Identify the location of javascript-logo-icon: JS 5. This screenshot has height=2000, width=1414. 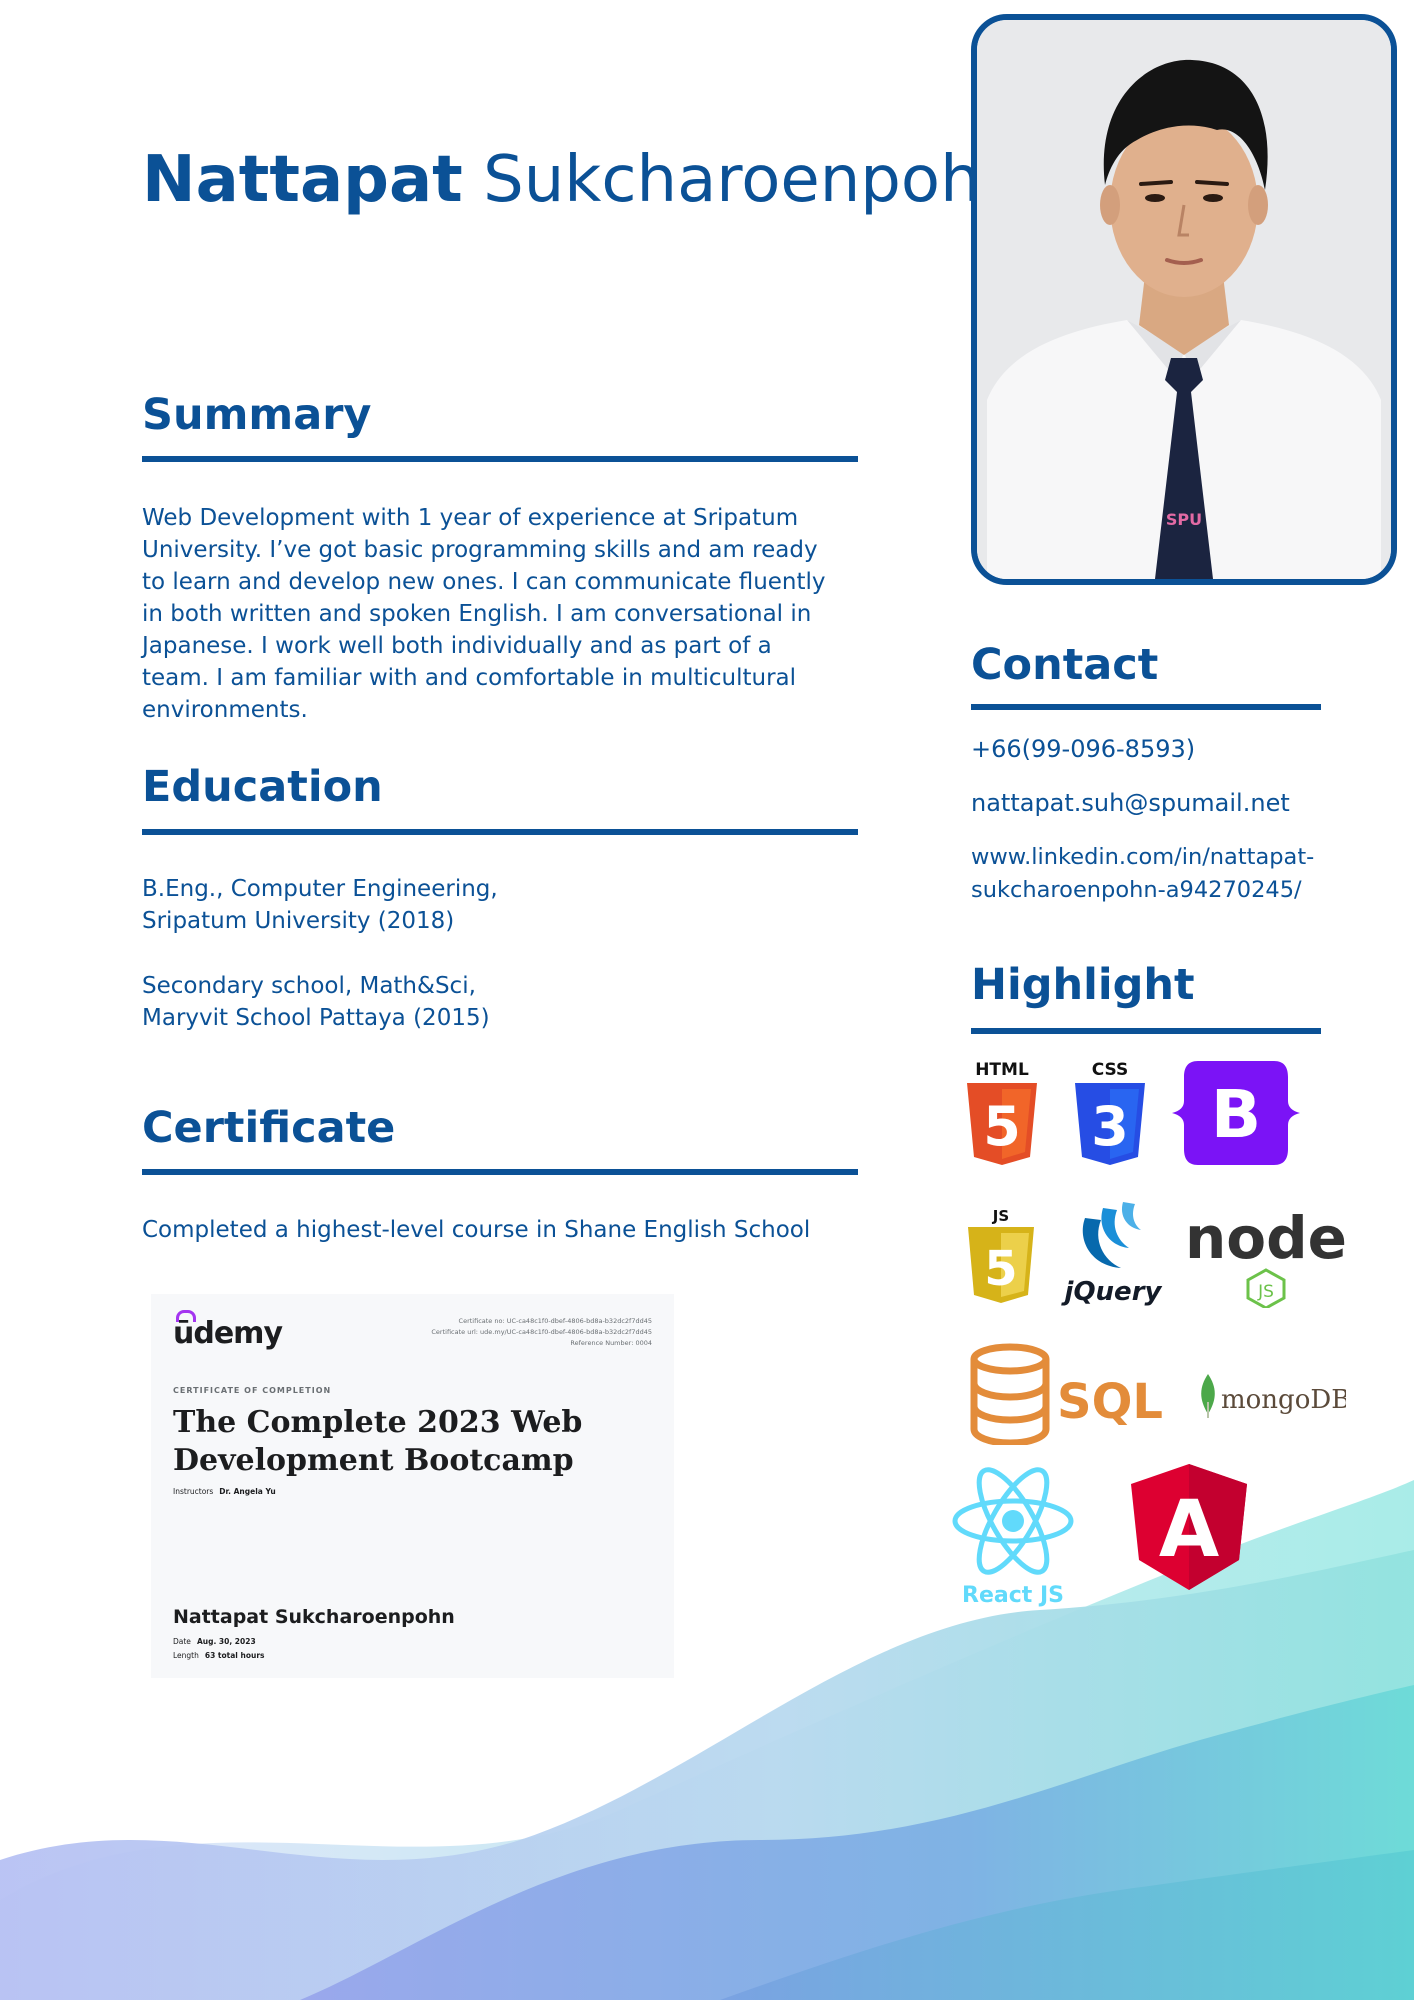
(1001, 1255).